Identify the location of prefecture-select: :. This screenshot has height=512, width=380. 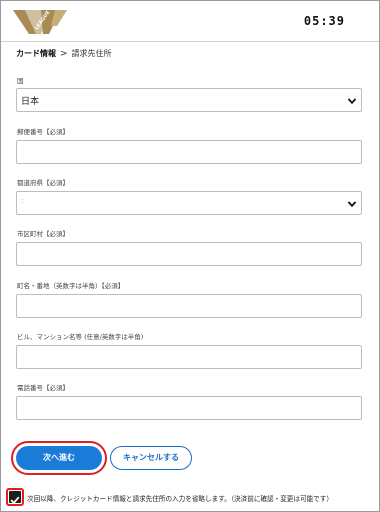
(189, 203).